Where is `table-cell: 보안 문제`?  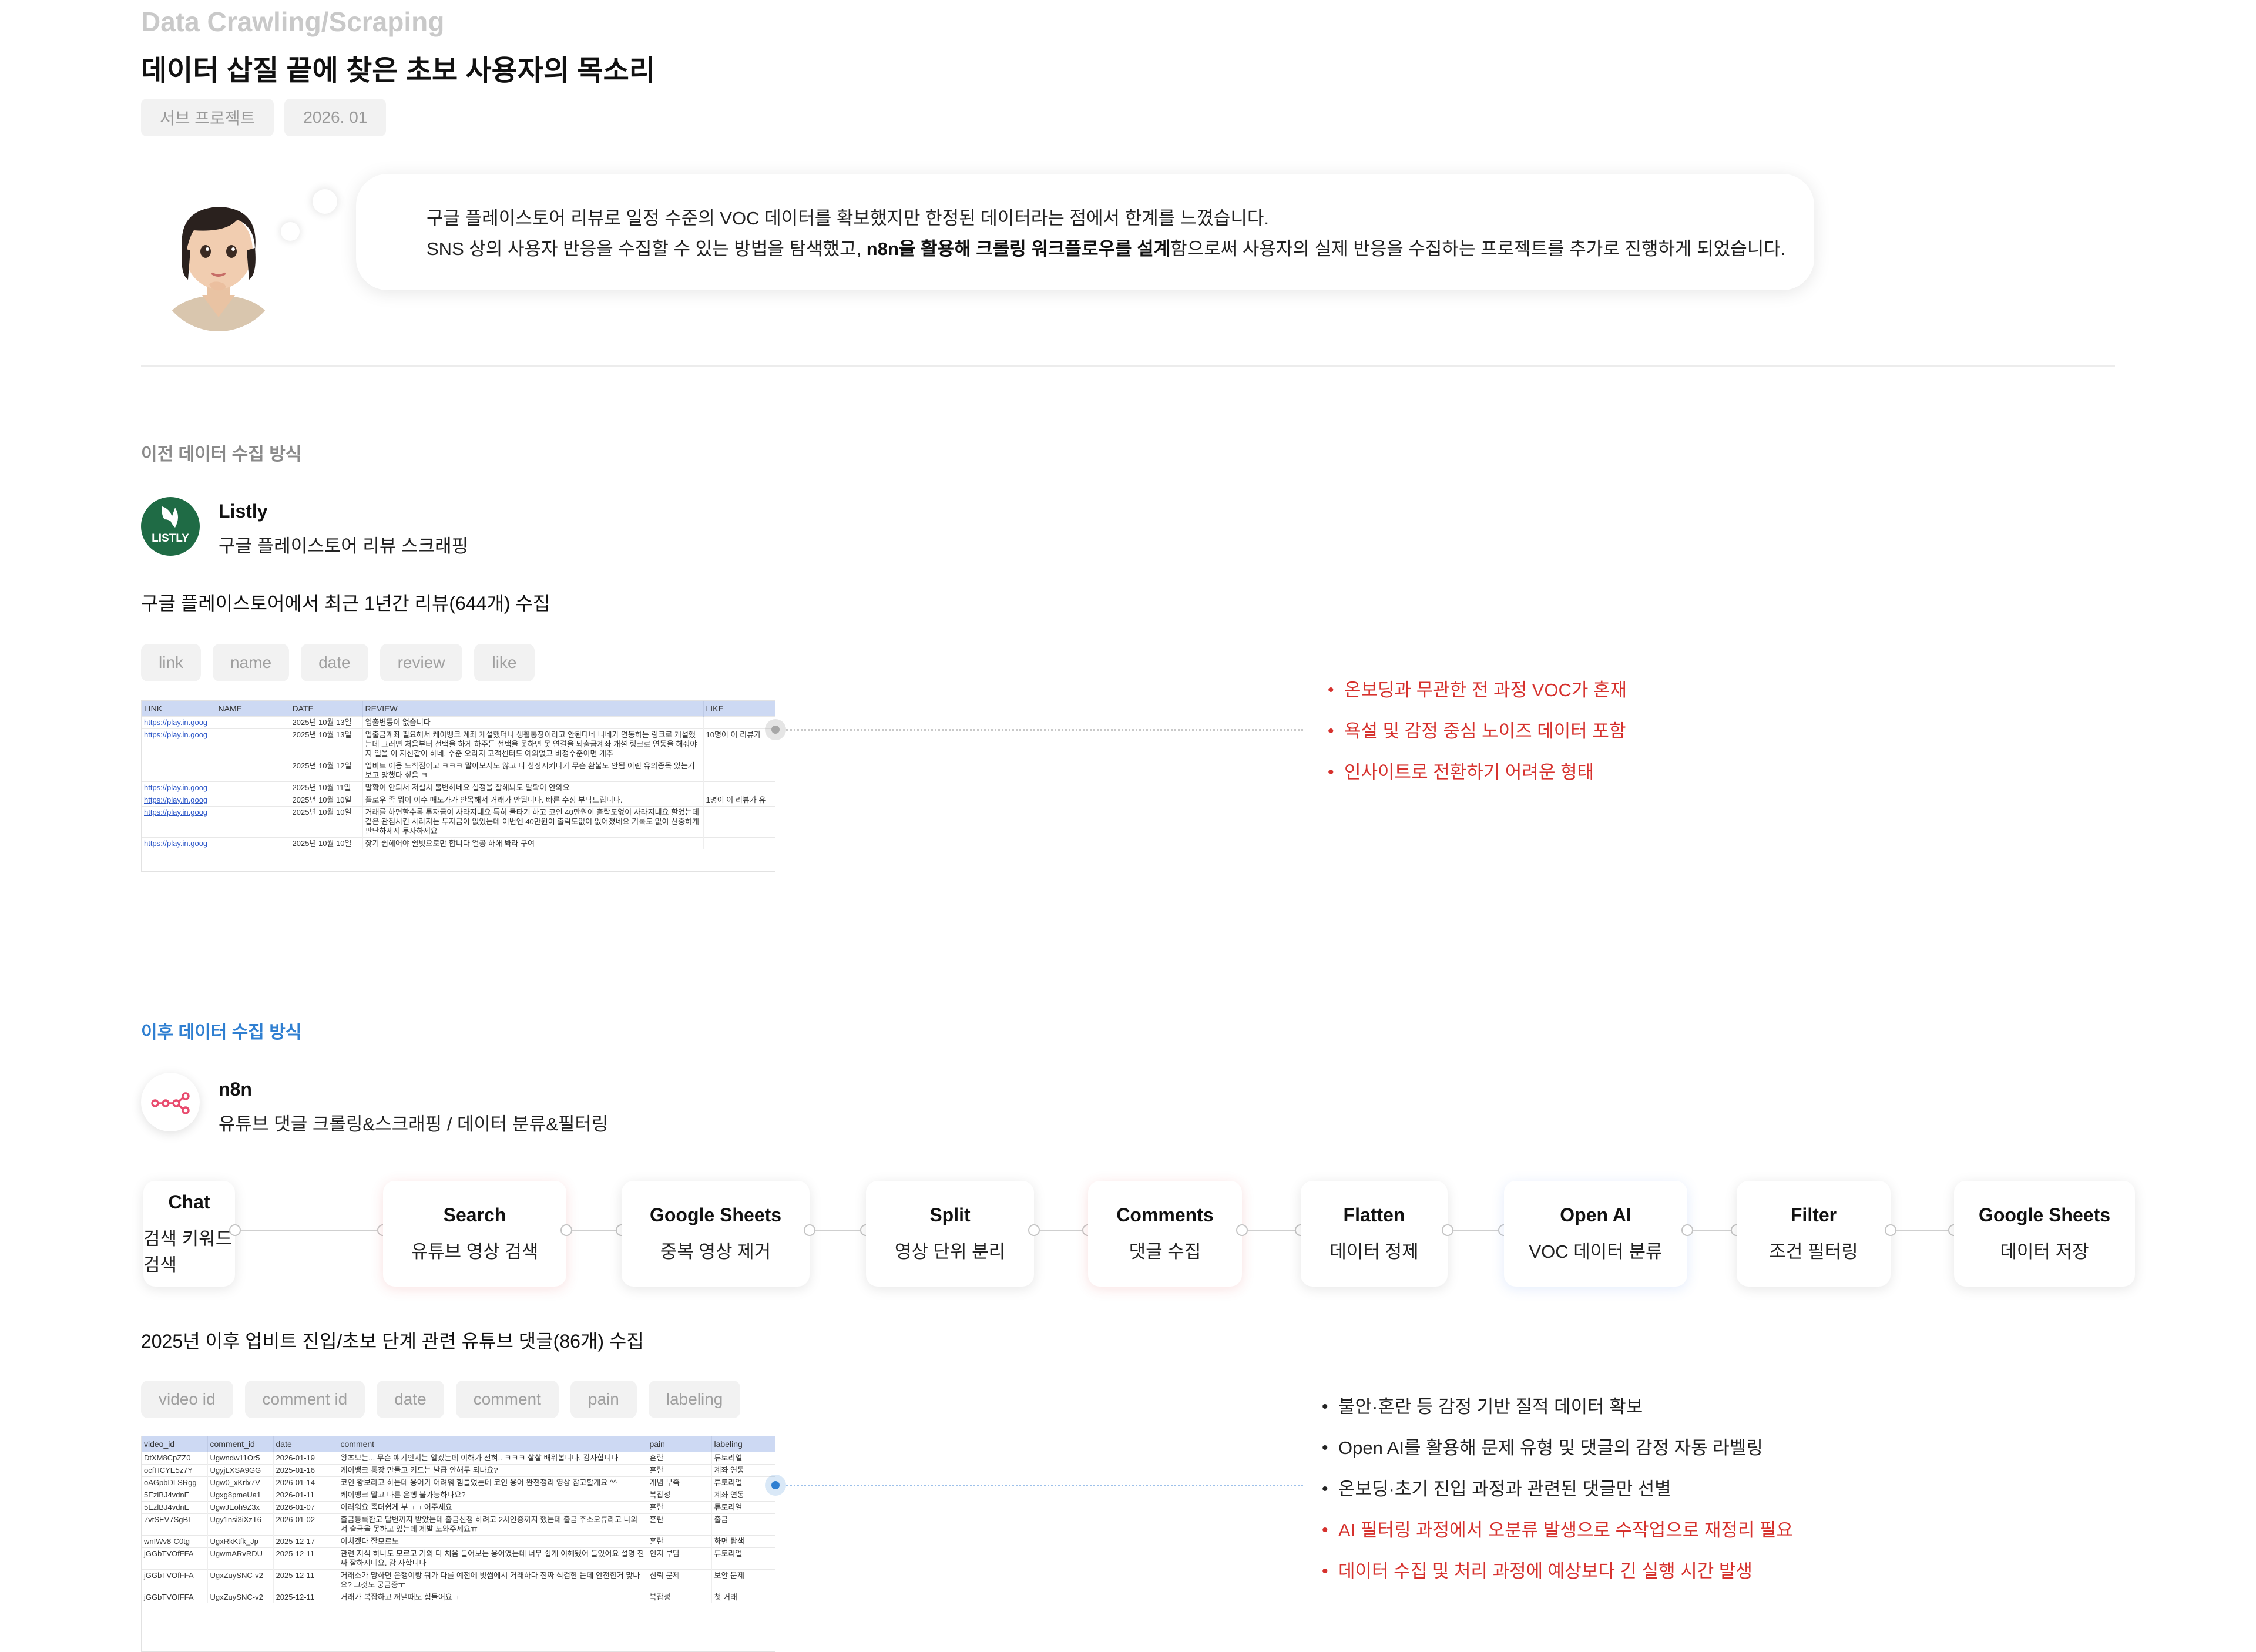 table-cell: 보안 문제 is located at coordinates (743, 1580).